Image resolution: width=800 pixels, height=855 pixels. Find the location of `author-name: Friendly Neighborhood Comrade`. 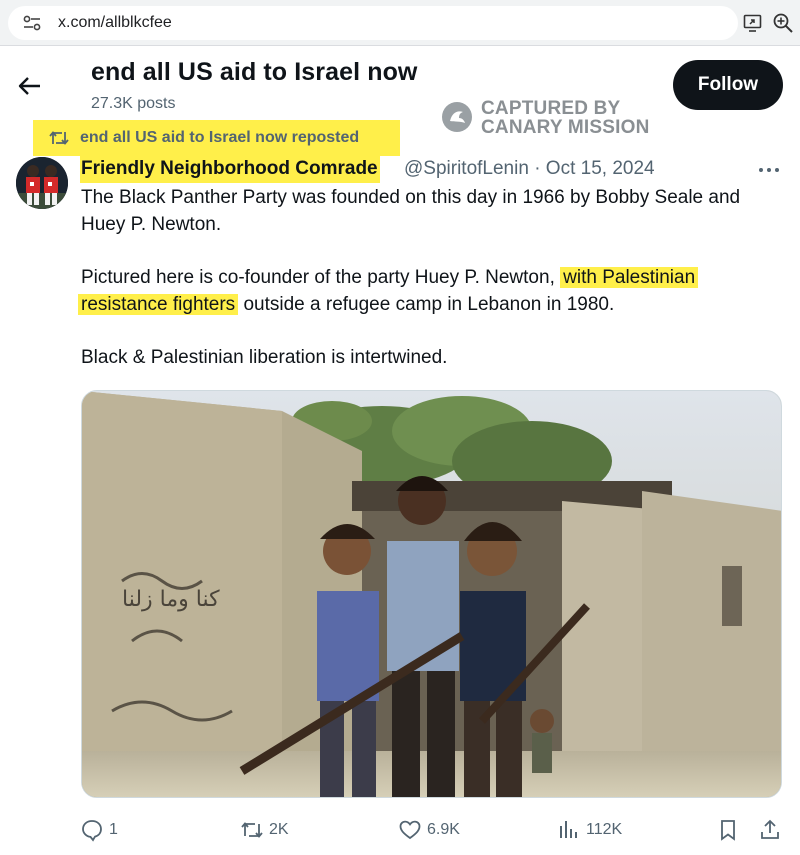

author-name: Friendly Neighborhood Comrade is located at coordinates (230, 169).